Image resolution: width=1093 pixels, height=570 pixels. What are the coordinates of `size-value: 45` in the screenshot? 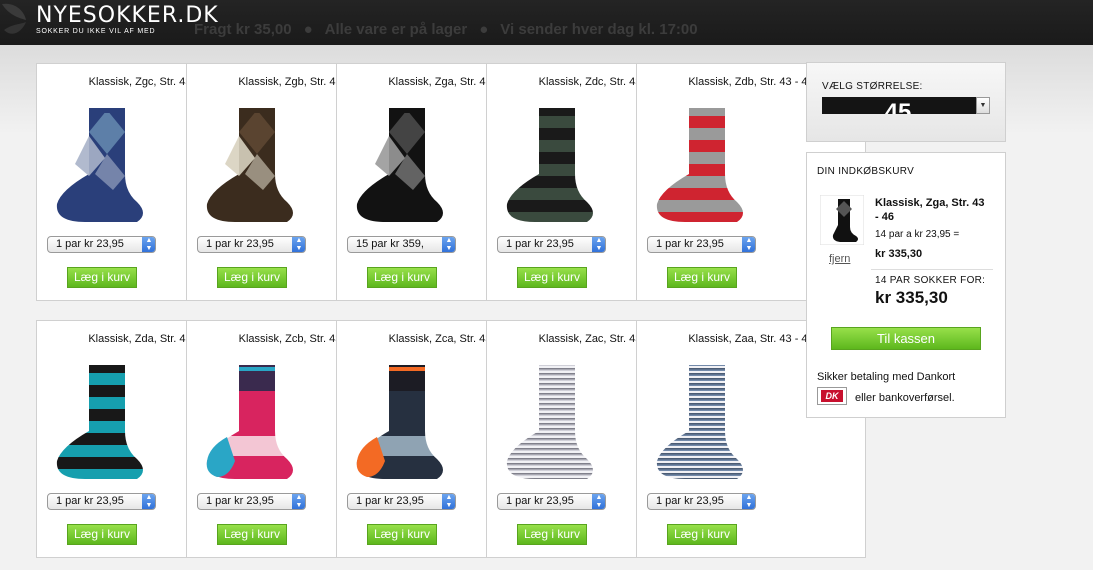 It's located at (898, 106).